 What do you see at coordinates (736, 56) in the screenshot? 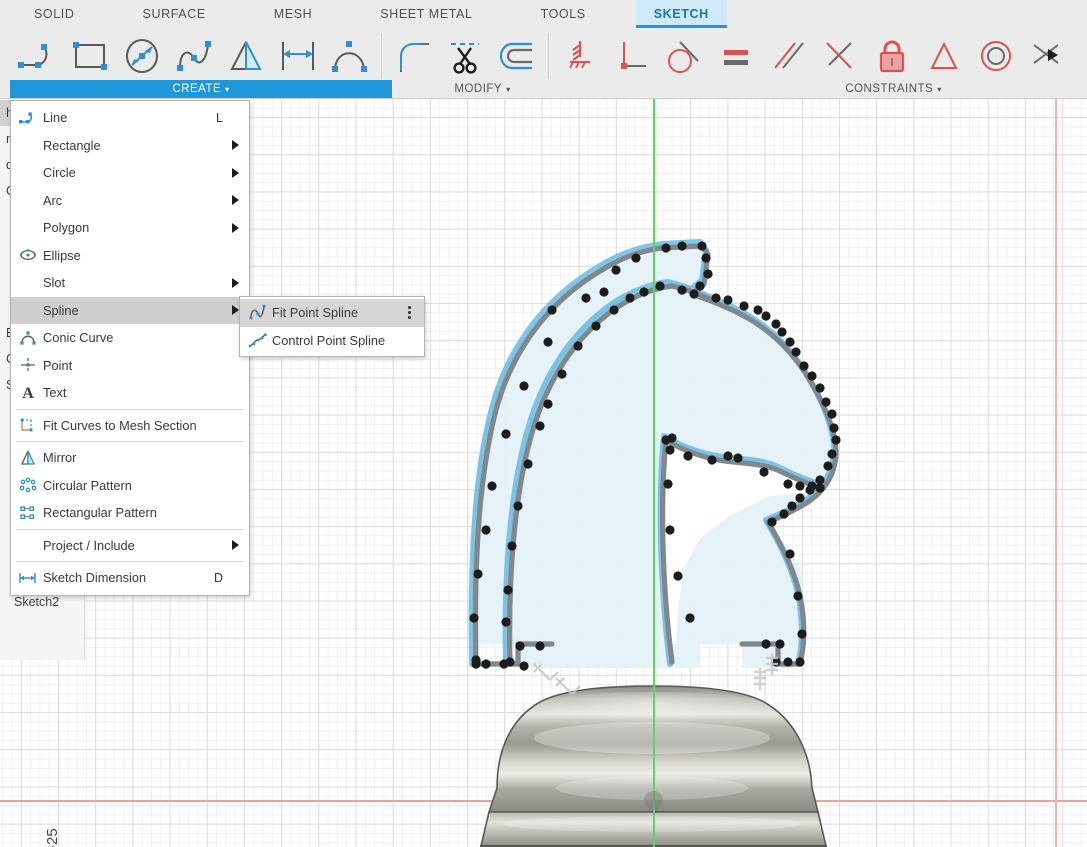
I see `equal-icon` at bounding box center [736, 56].